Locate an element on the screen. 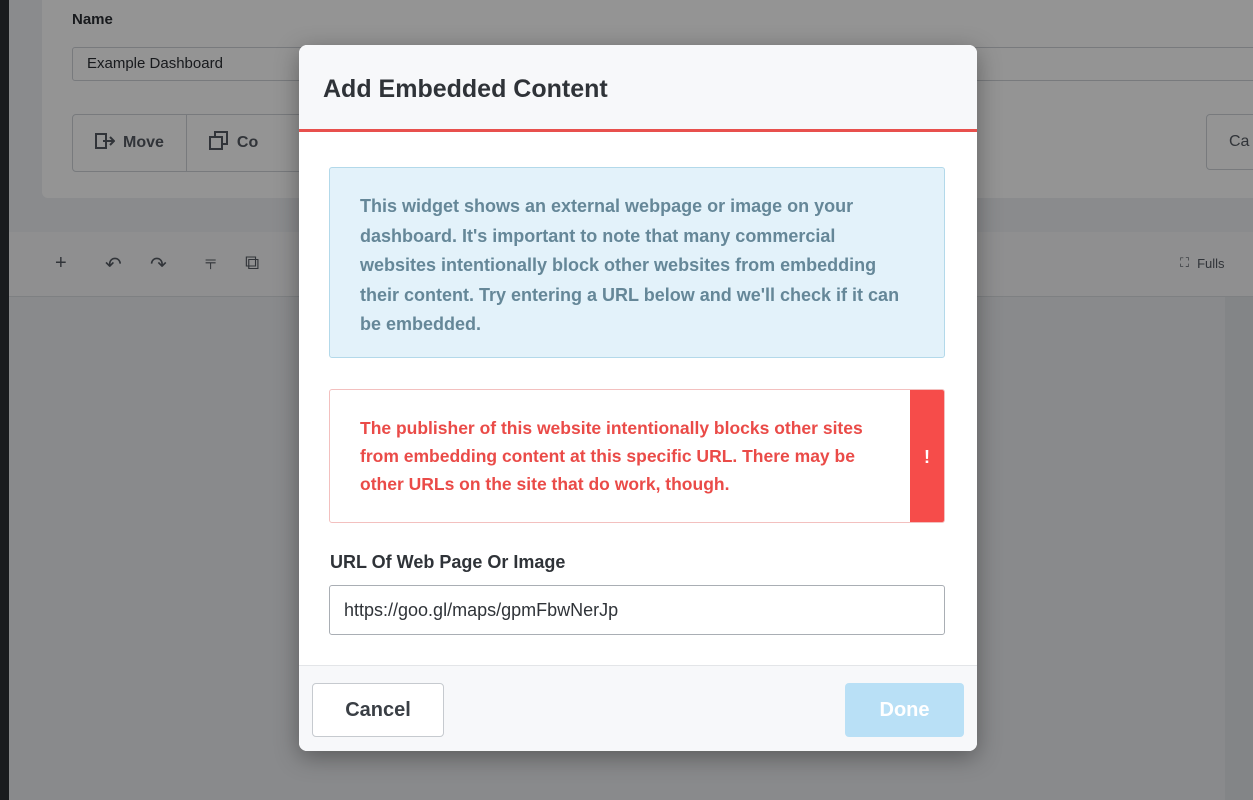 Image resolution: width=1253 pixels, height=800 pixels. done-button: Done is located at coordinates (904, 710).